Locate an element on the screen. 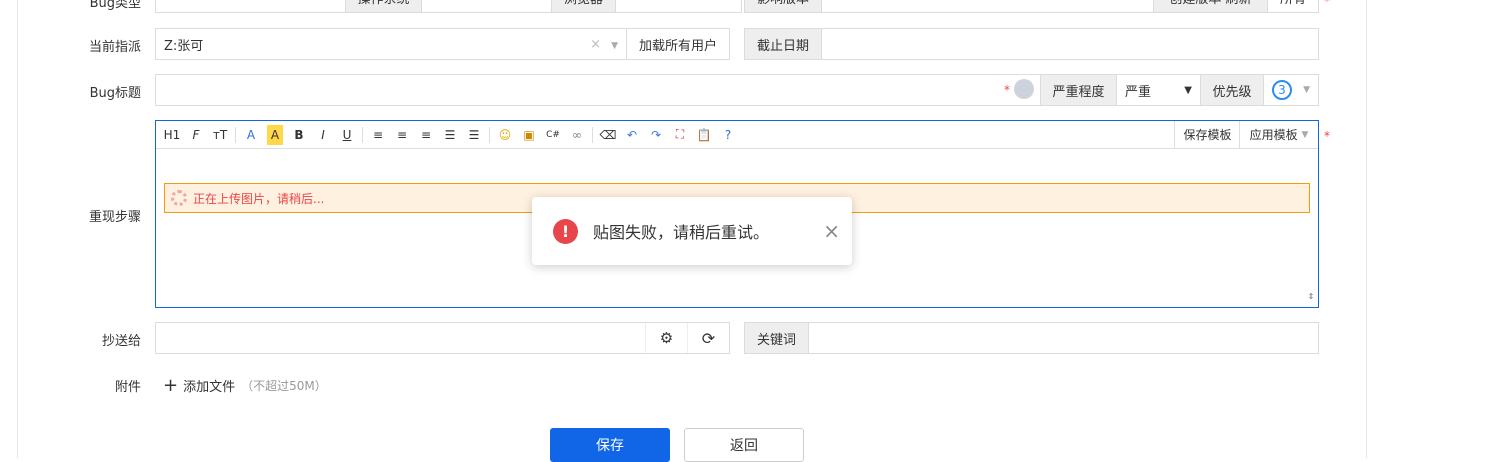 The height and width of the screenshot is (462, 1495). cc-select is located at coordinates (442, 338).